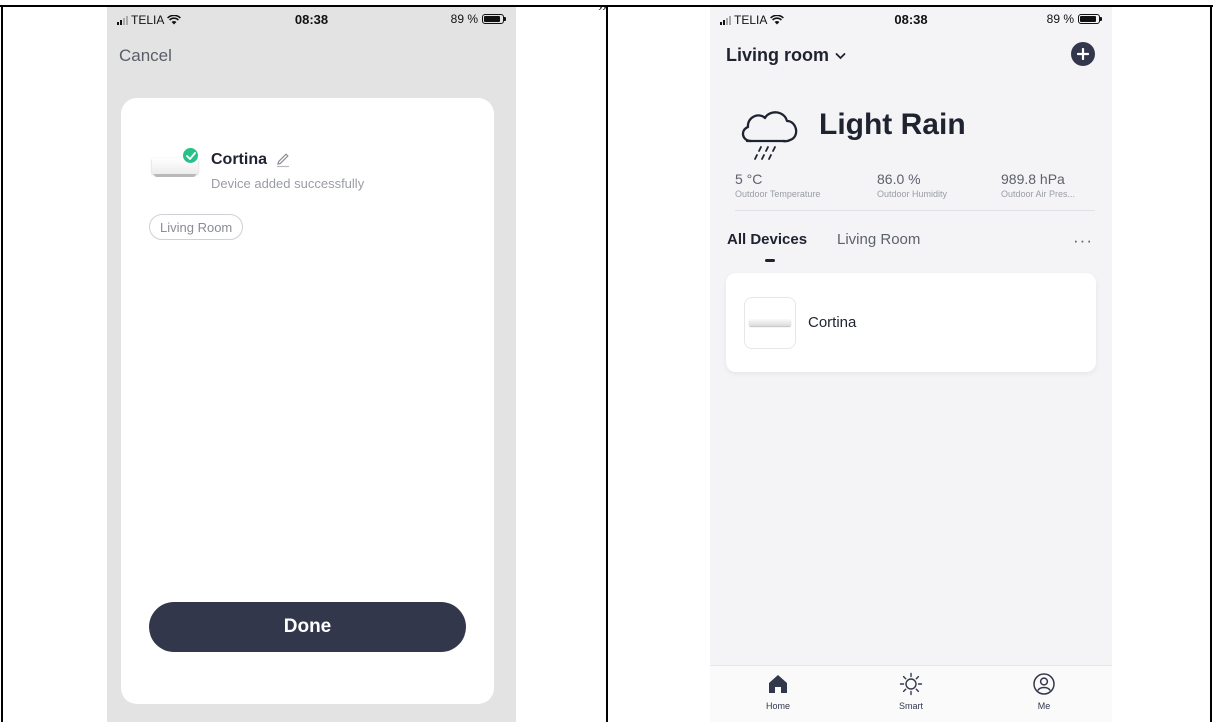  I want to click on stat-value: 86.0 %, so click(899, 179).